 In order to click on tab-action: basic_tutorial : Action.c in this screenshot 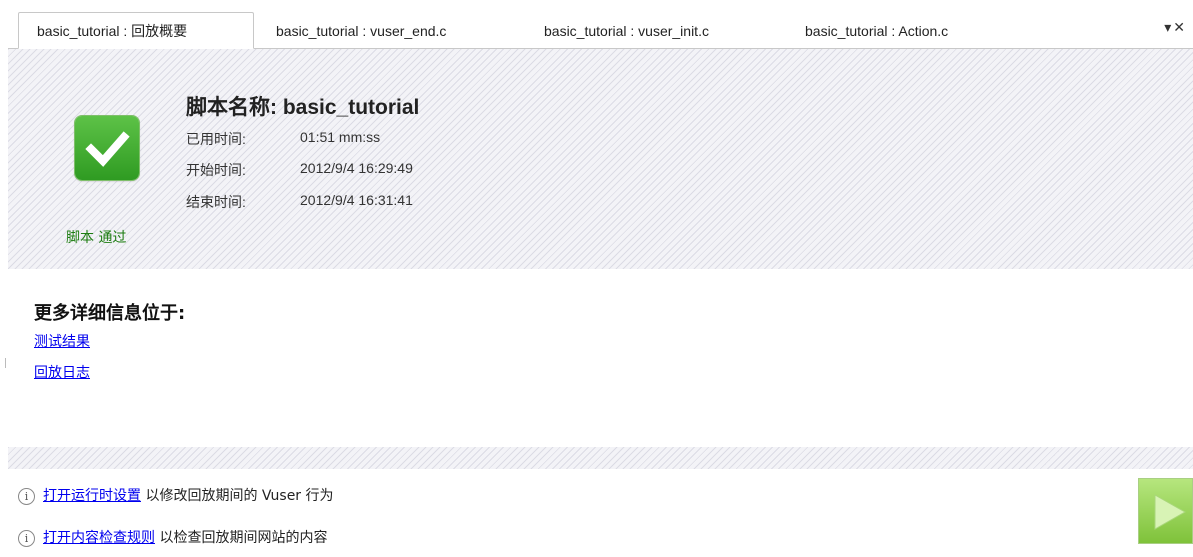, I will do `click(876, 31)`.